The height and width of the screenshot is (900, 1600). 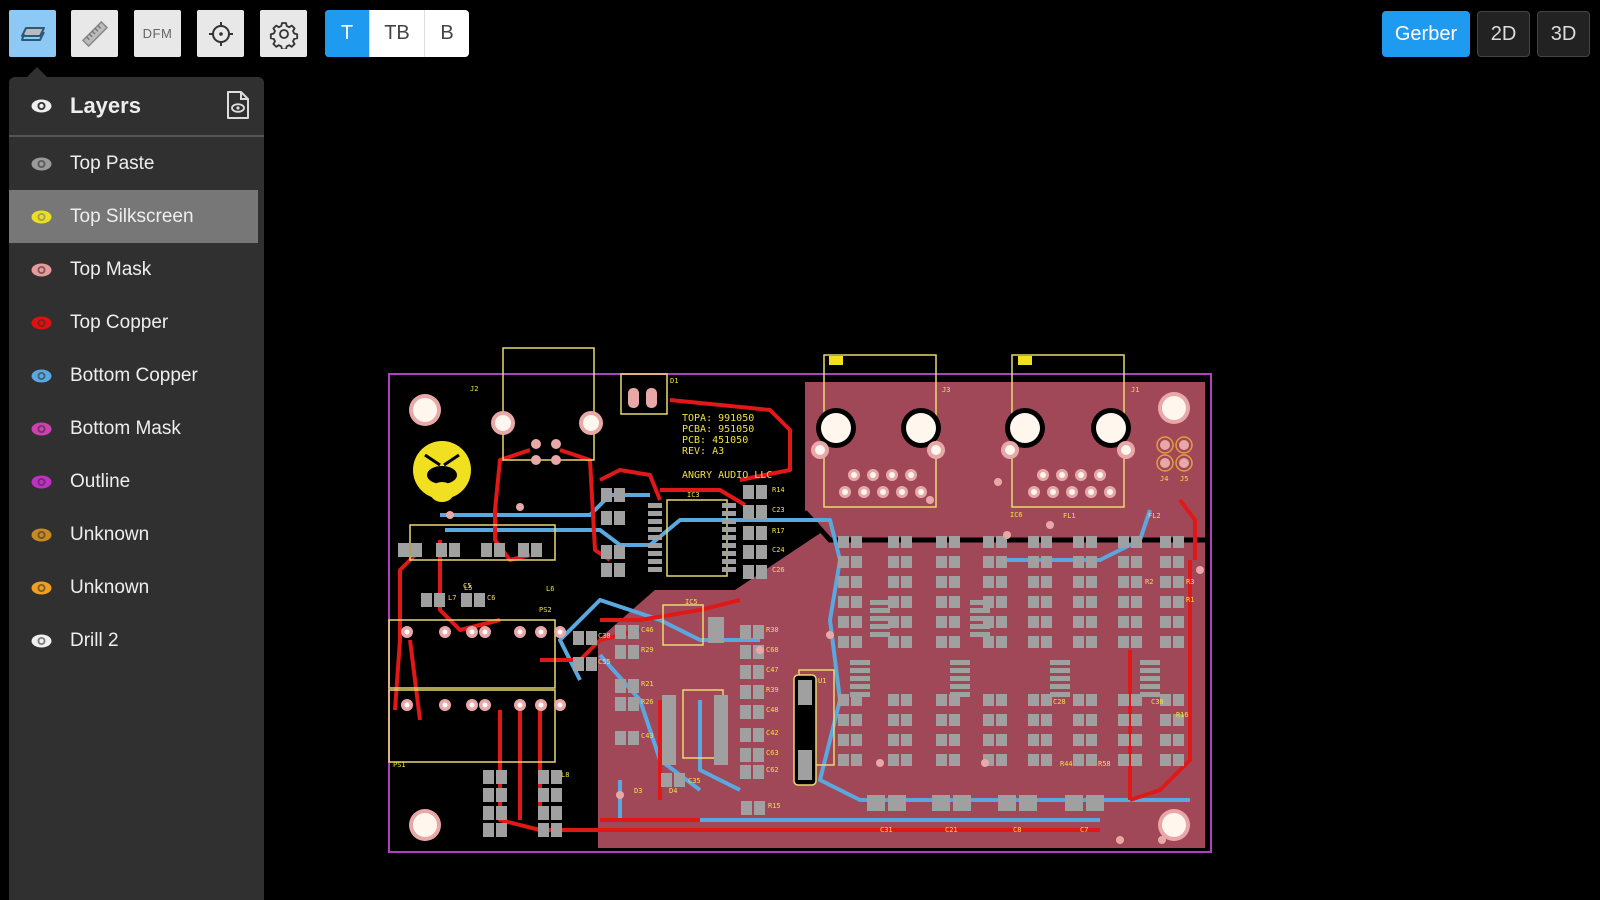 I want to click on part-info-text: TOPA: 991050, so click(x=718, y=418).